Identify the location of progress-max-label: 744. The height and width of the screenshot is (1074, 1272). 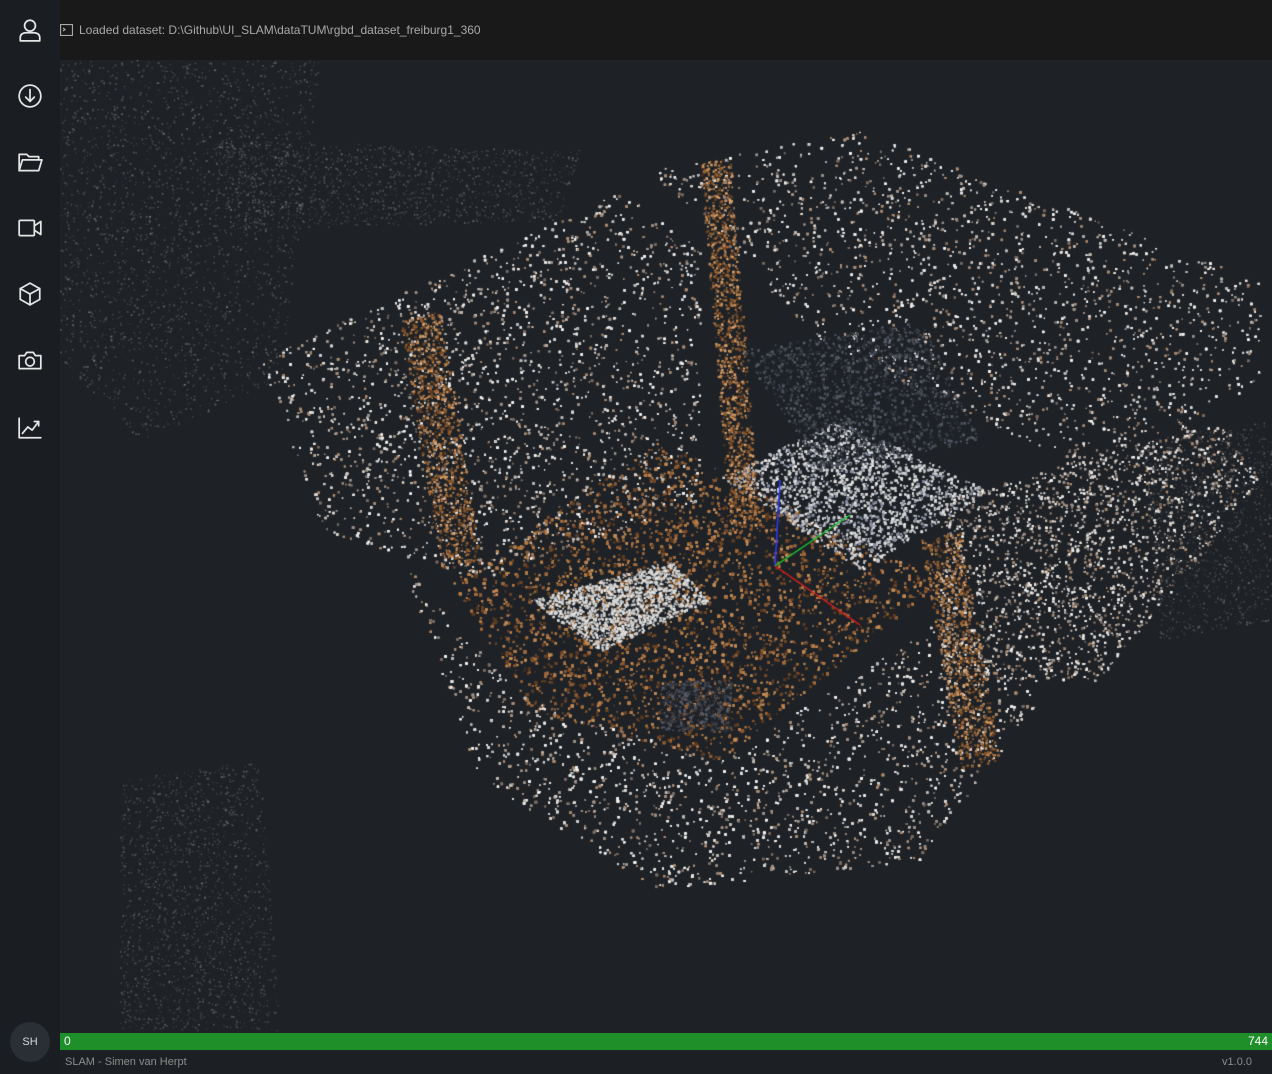
(1257, 1041).